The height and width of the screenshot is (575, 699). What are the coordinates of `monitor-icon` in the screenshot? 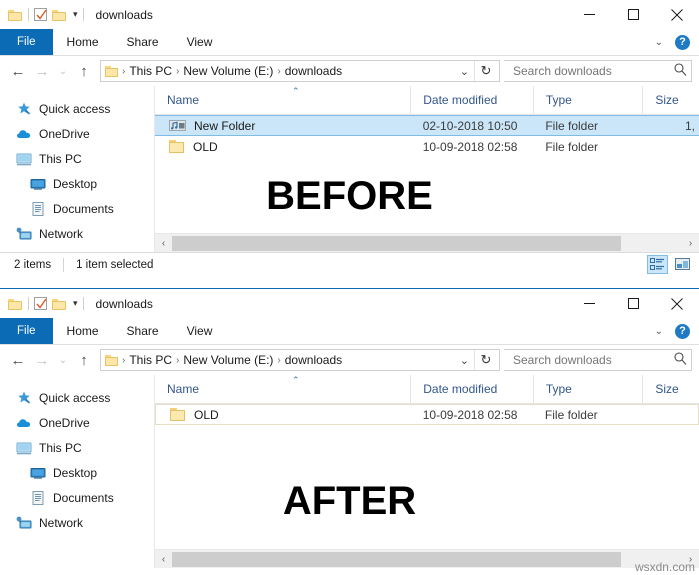 It's located at (24, 448).